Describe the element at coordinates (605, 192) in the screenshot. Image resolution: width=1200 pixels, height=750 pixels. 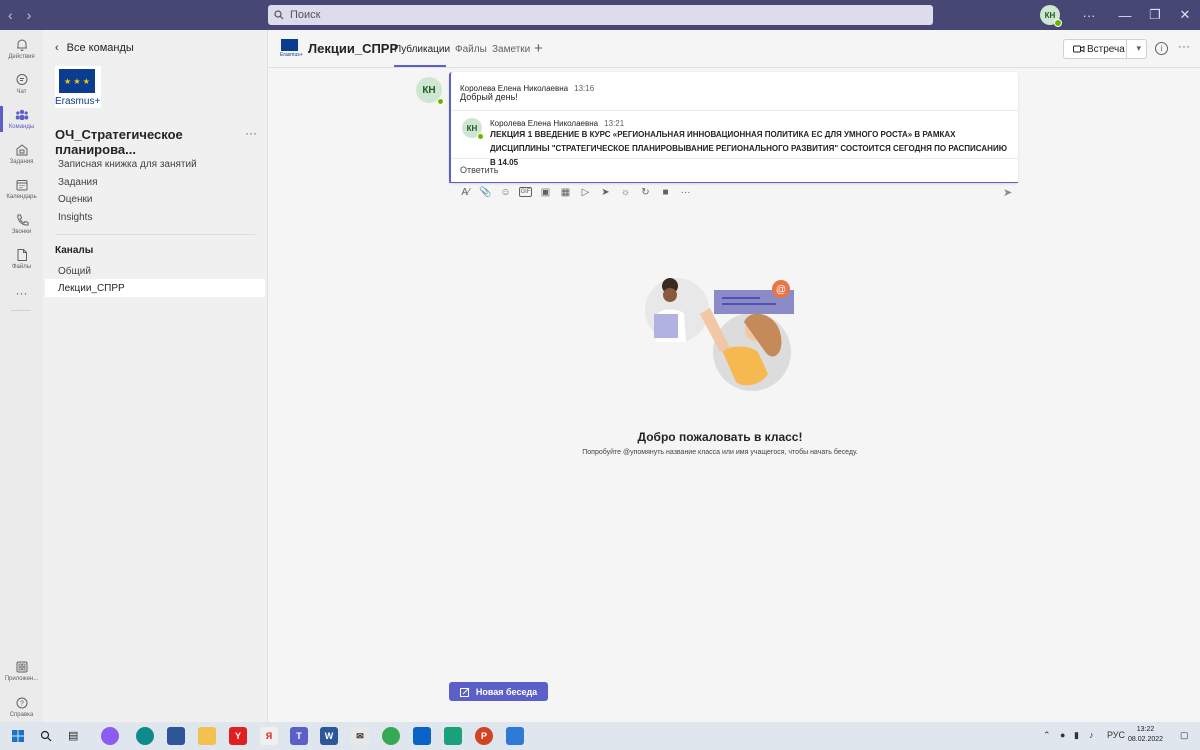
I see `stream-icon: ➤` at that location.